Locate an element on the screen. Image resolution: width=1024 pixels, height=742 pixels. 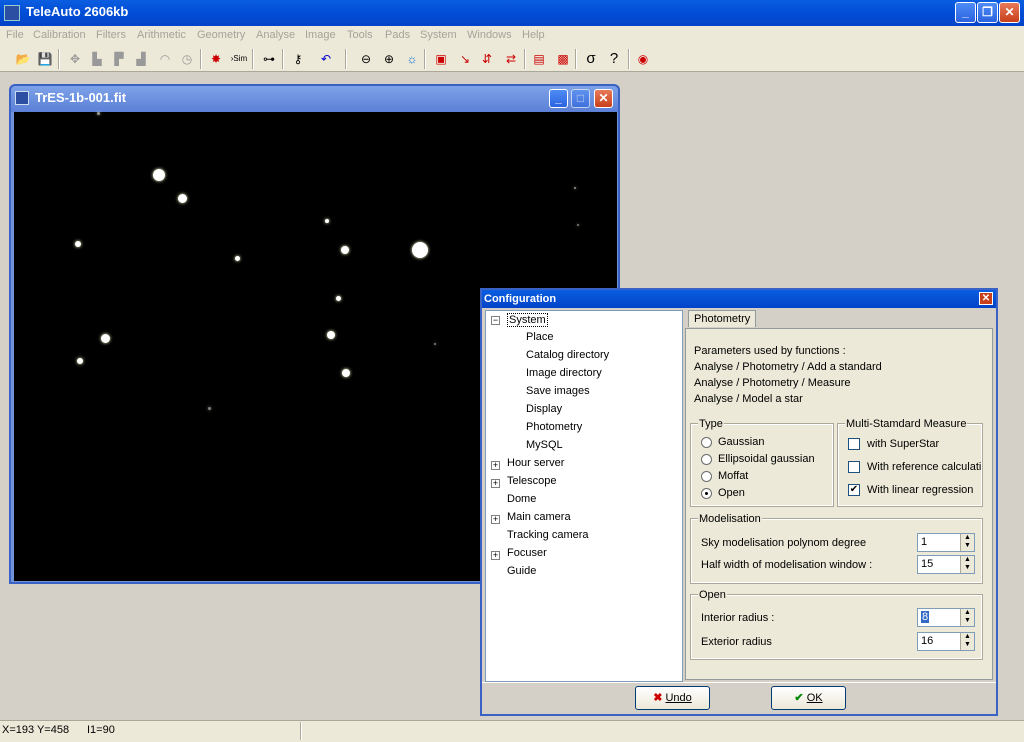
superstar-checkbox is located at coordinates (854, 444).